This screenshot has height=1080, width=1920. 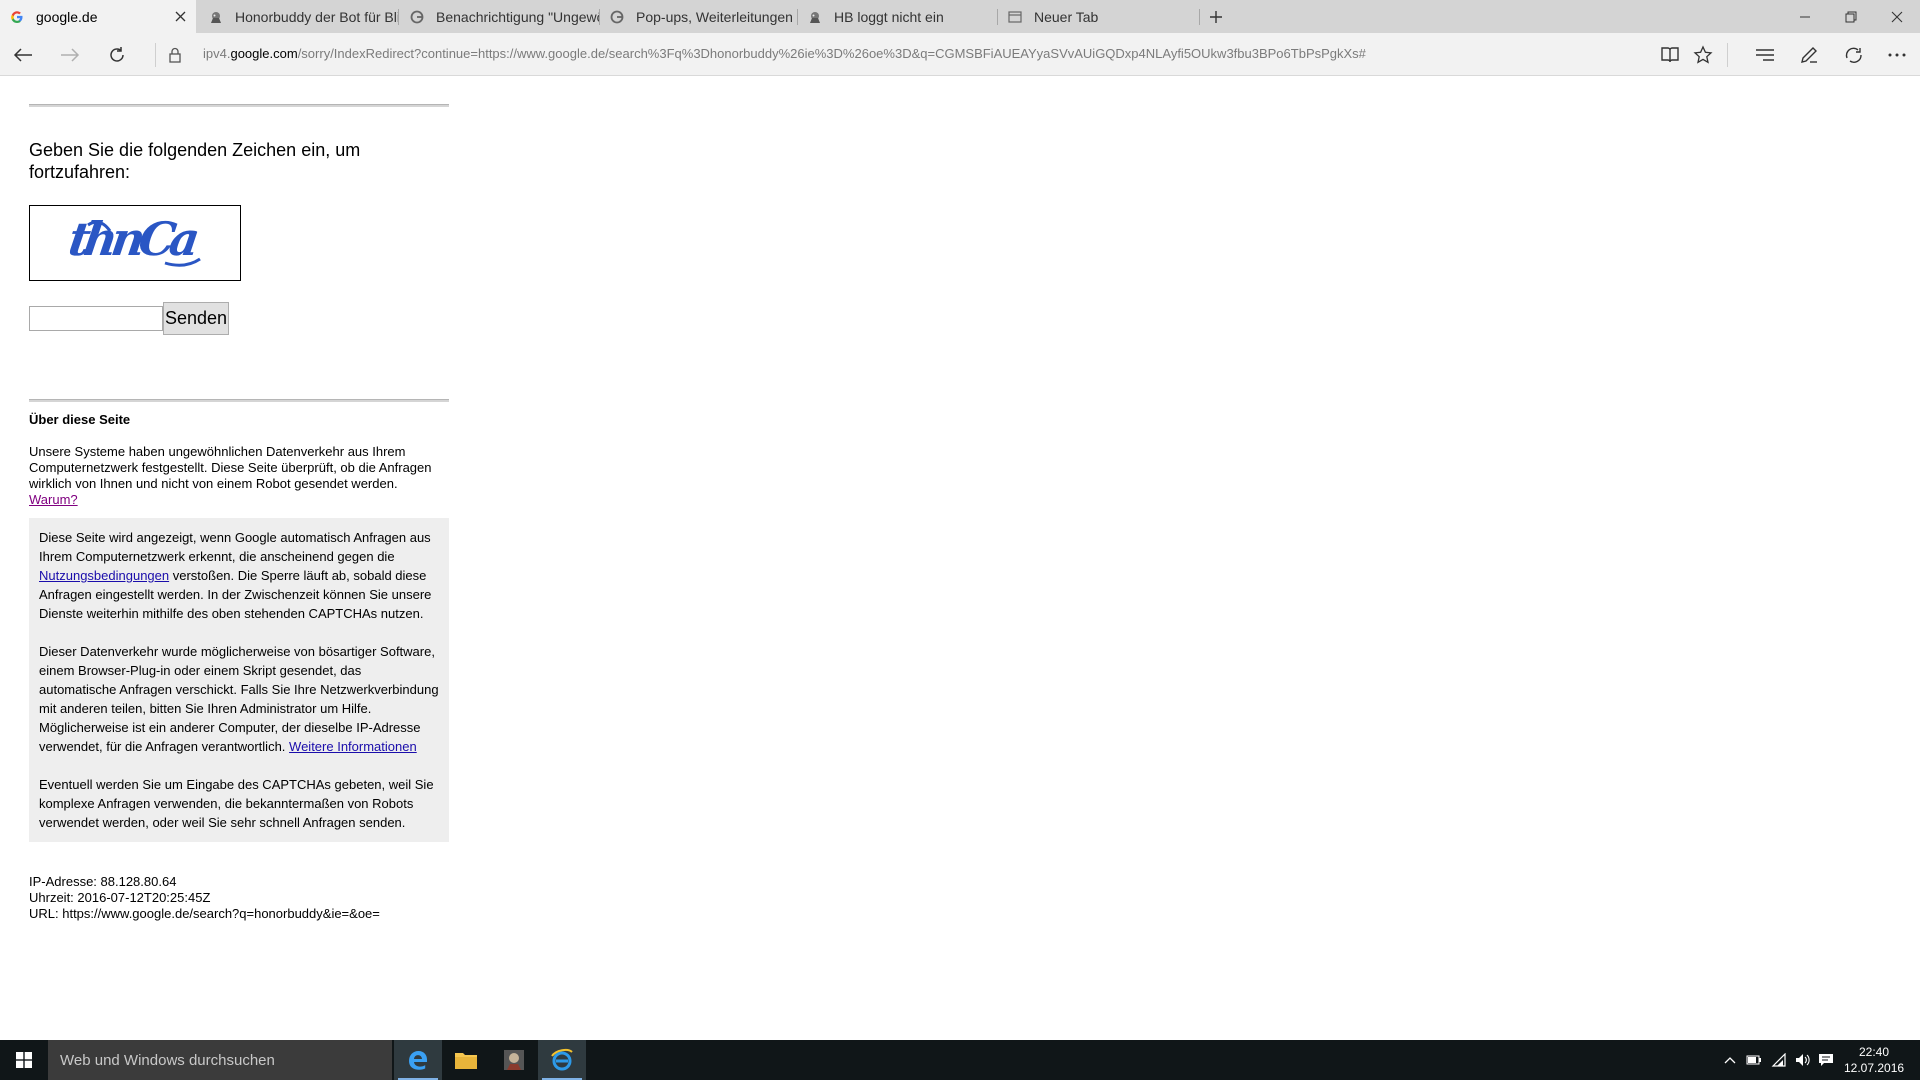 I want to click on tab-title: Benachrichtigung "Ungewö, so click(x=518, y=16).